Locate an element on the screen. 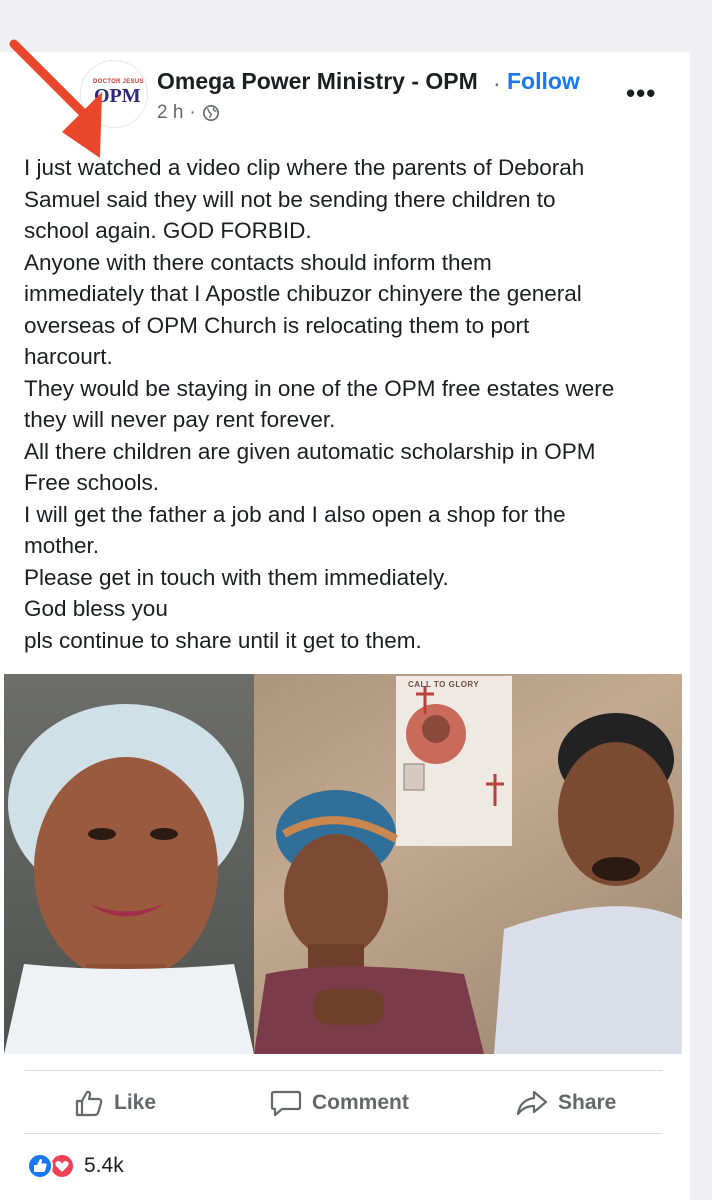 The height and width of the screenshot is (1200, 712). more-options-button: ••• is located at coordinates (641, 93).